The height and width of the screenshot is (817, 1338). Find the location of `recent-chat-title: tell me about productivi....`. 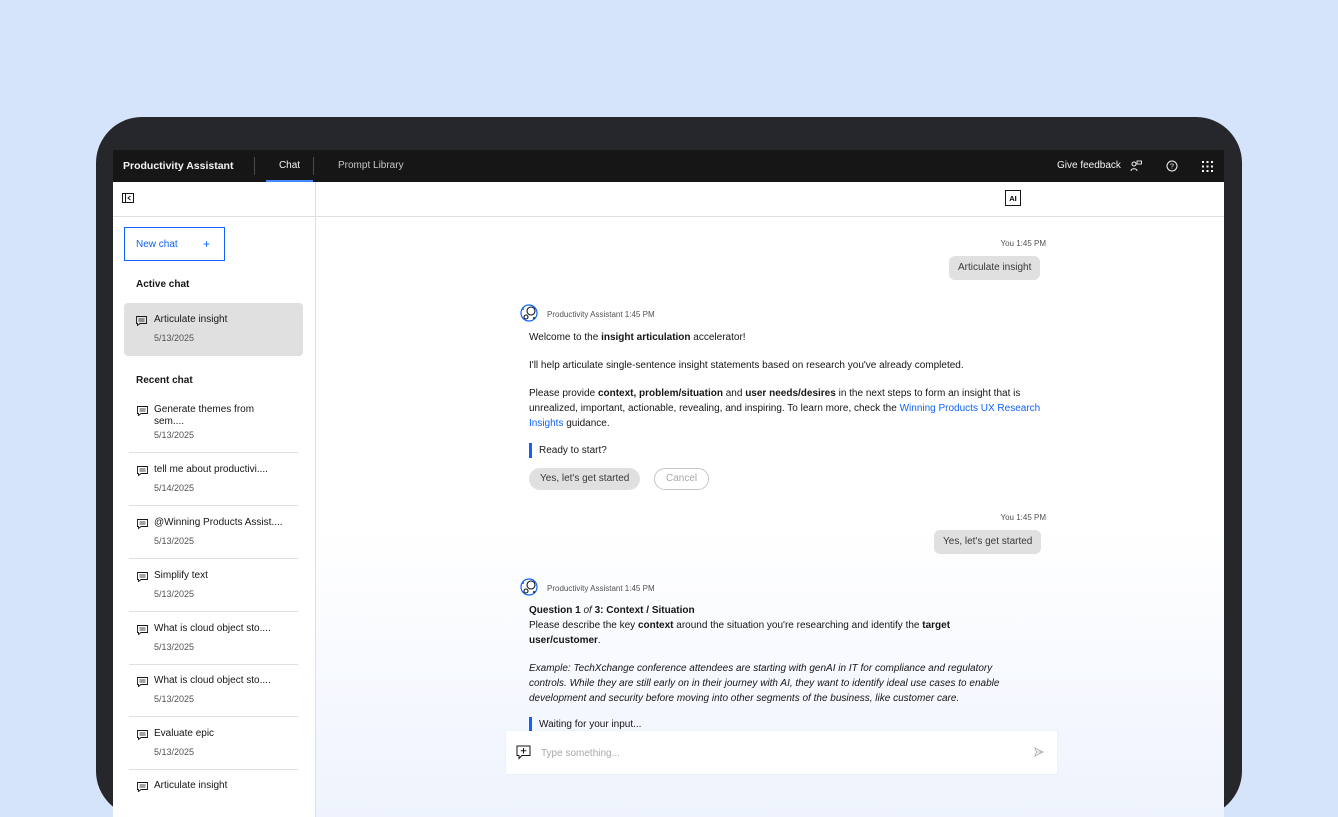

recent-chat-title: tell me about productivi.... is located at coordinates (211, 469).